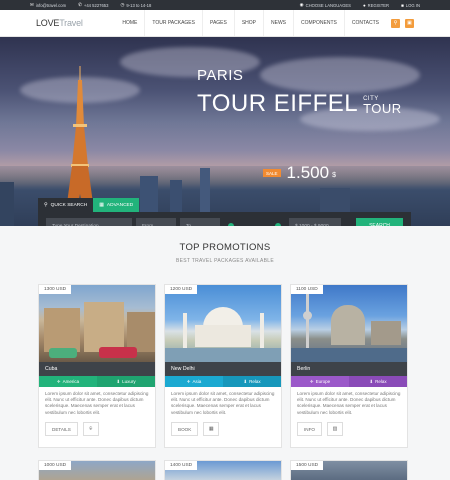 This screenshot has height=480, width=450. I want to click on promotions-subtitle: BEST TRAVEL PACKAGES AVAILABLE, so click(225, 261).